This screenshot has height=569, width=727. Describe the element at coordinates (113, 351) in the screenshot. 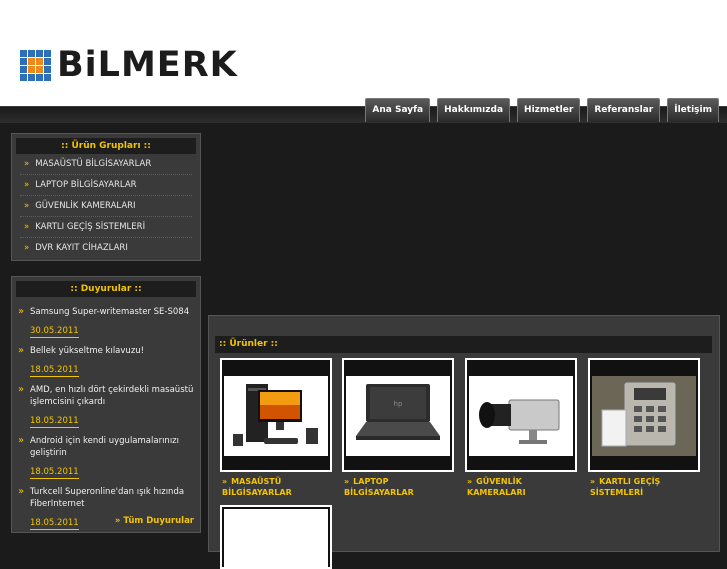

I see `news-item-title: Bellek yükseltme kılavuzu!` at that location.